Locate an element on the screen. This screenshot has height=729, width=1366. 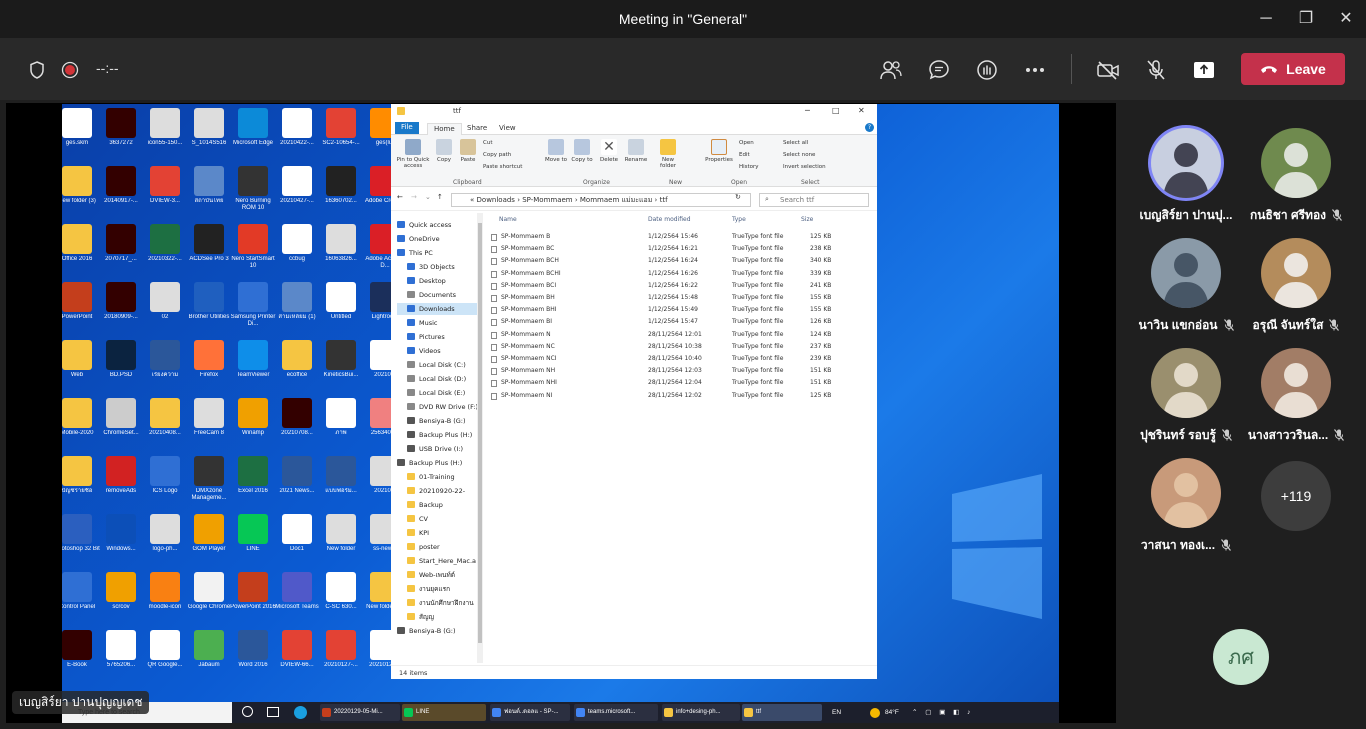
search-input: Search ttf is located at coordinates (814, 200).